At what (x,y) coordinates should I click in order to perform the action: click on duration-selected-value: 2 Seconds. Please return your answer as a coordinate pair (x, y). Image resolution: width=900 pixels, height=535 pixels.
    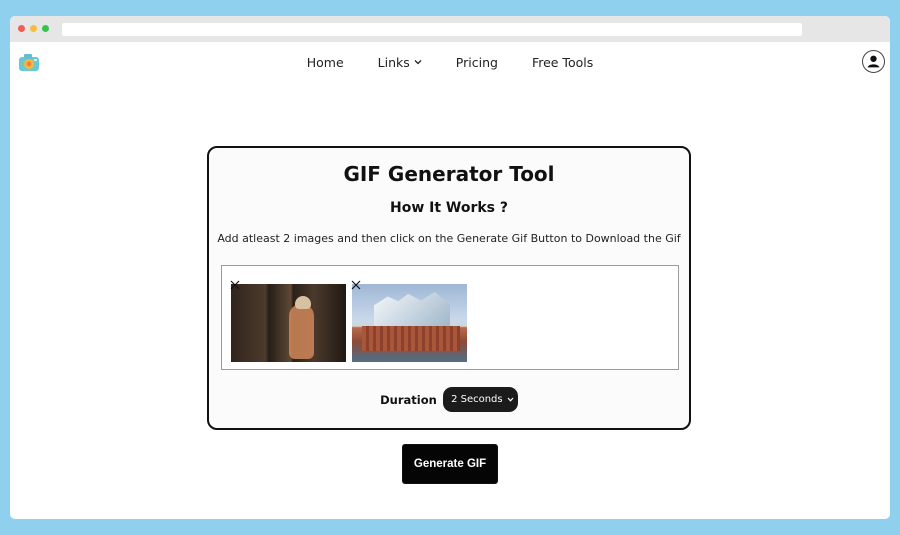
    Looking at the image, I should click on (477, 399).